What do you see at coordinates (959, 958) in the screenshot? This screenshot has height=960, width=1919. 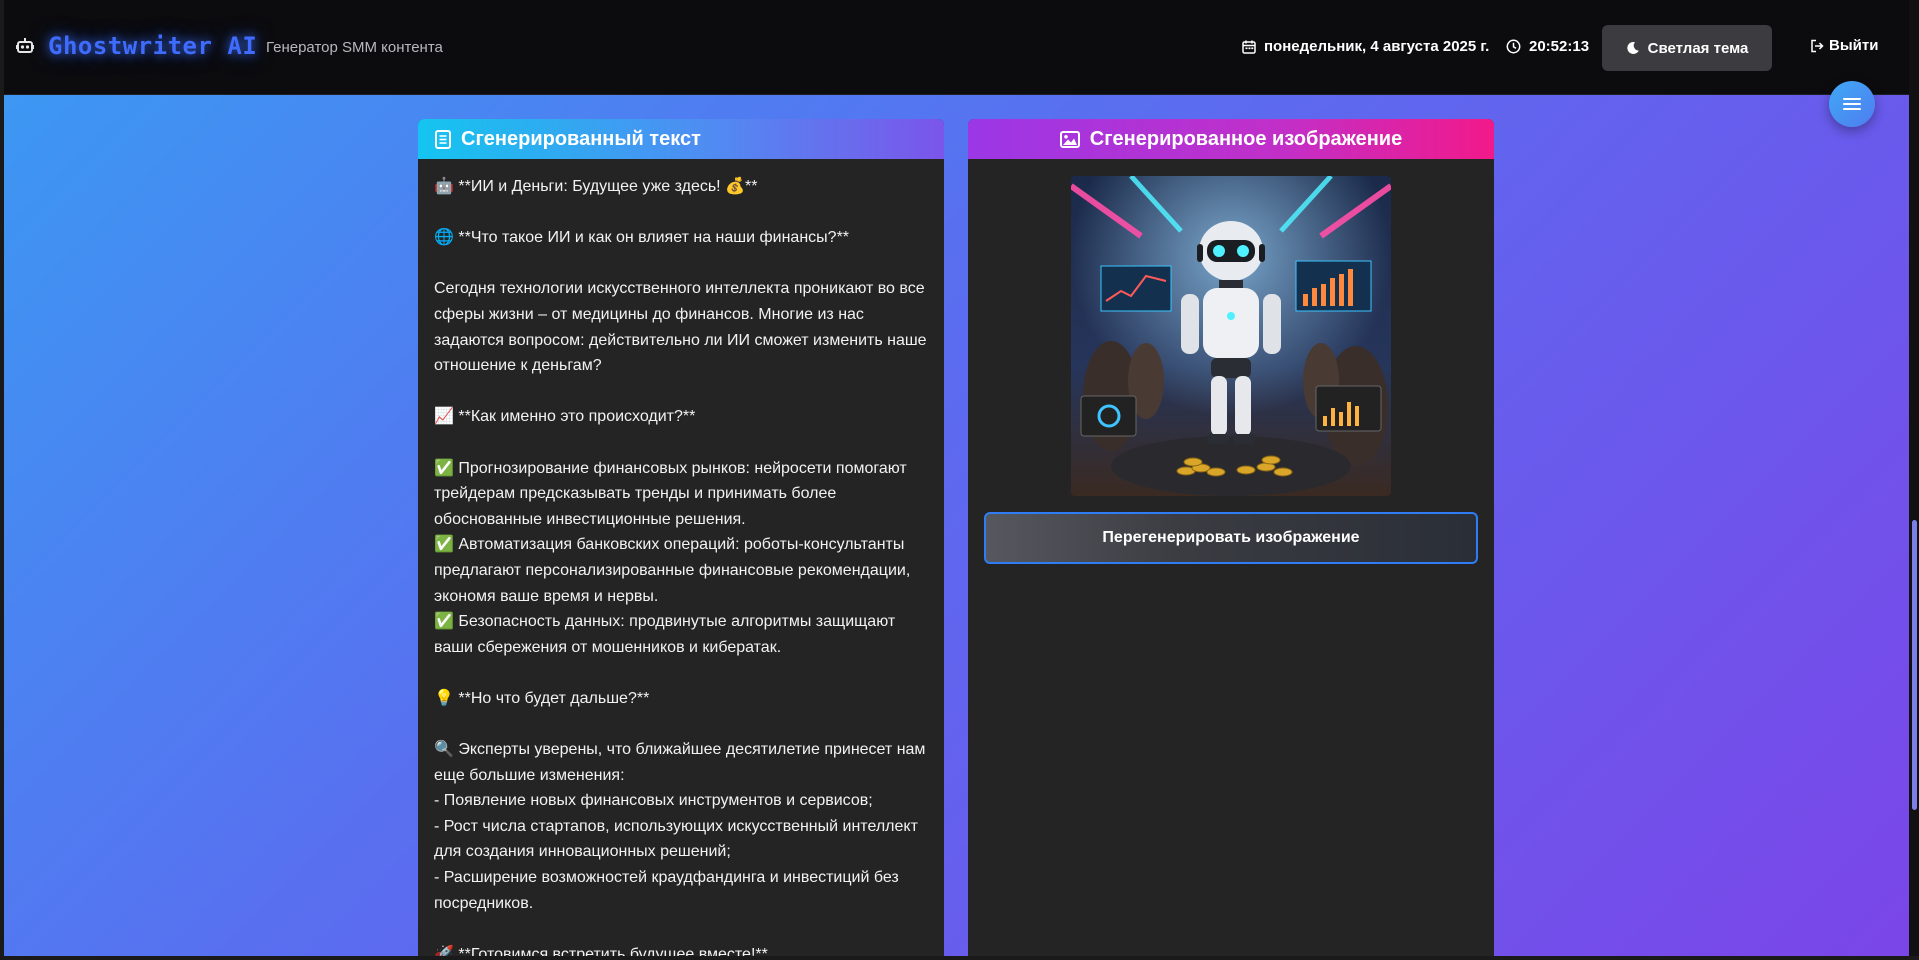 I see `window-frame-bottom` at bounding box center [959, 958].